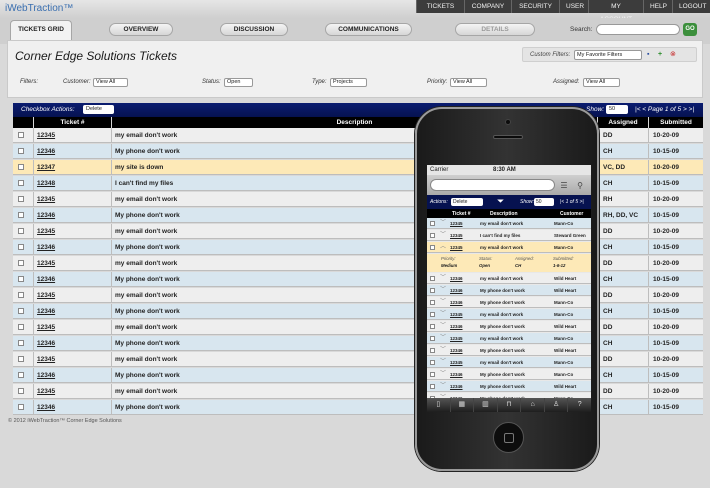 This screenshot has width=710, height=488. What do you see at coordinates (508, 437) in the screenshot?
I see `home-button` at bounding box center [508, 437].